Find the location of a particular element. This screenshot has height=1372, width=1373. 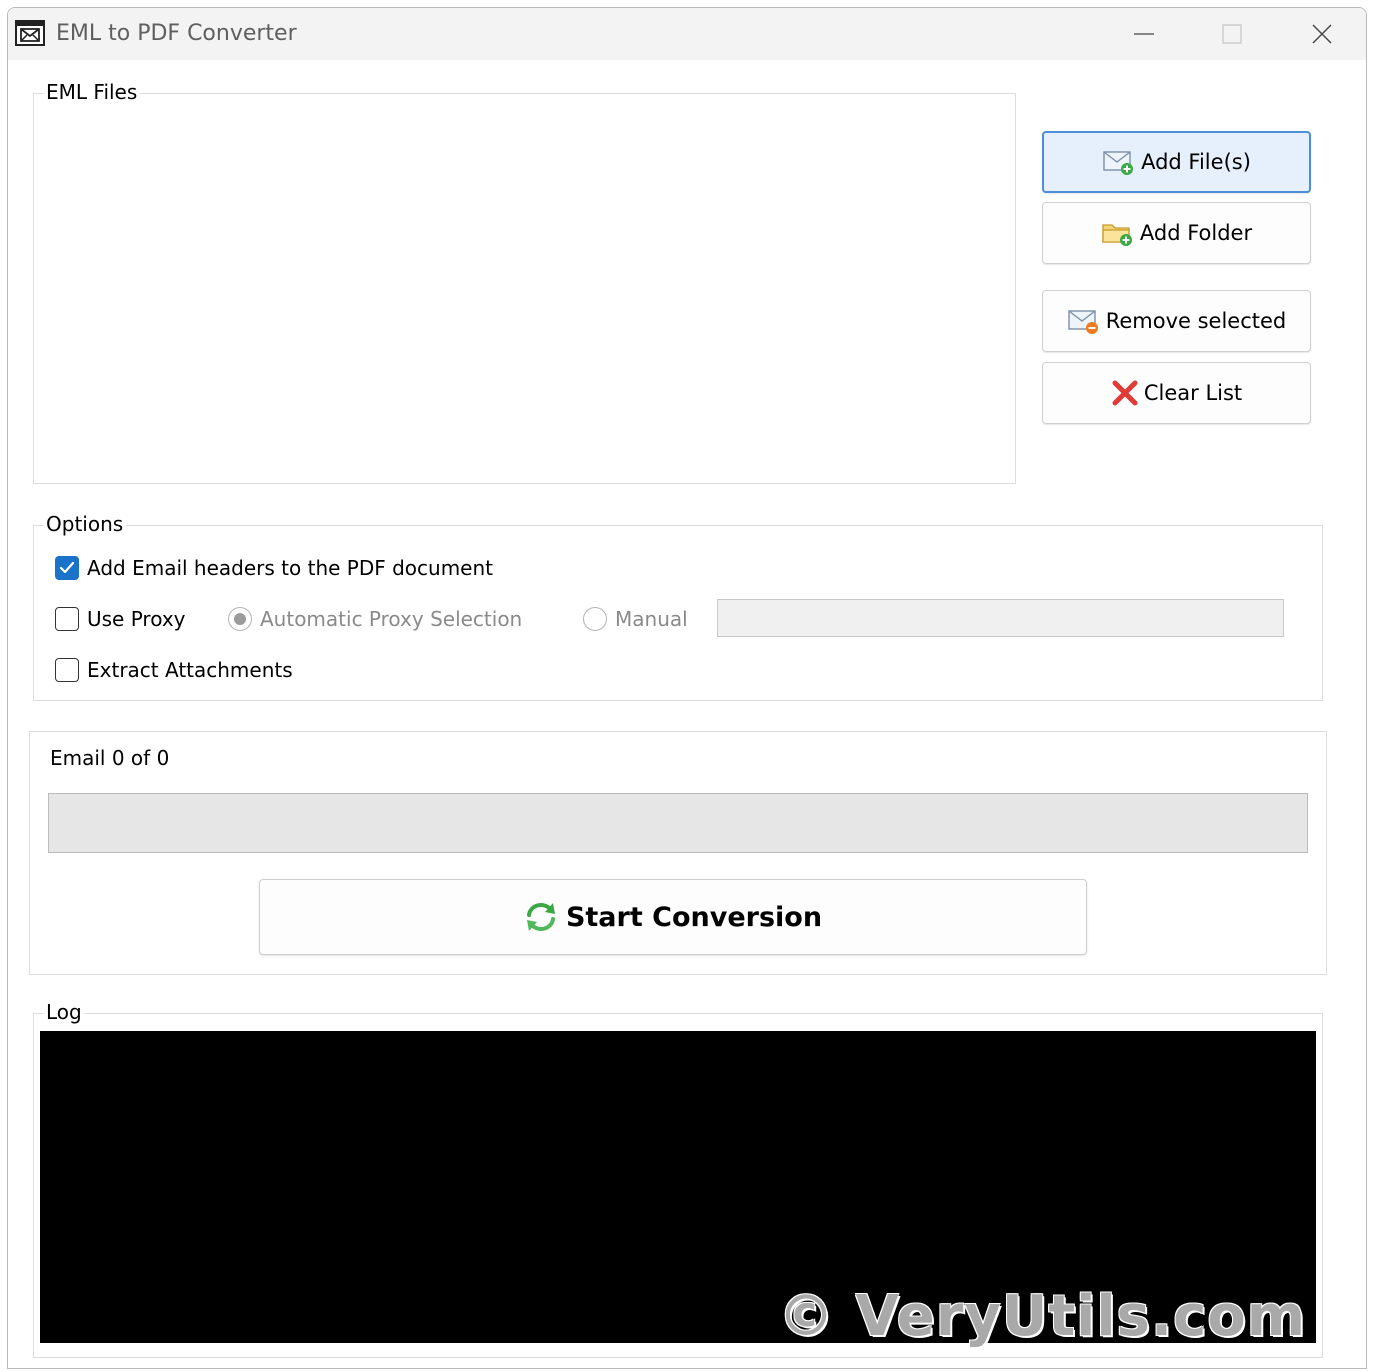

proxy-address-input is located at coordinates (1000, 618).